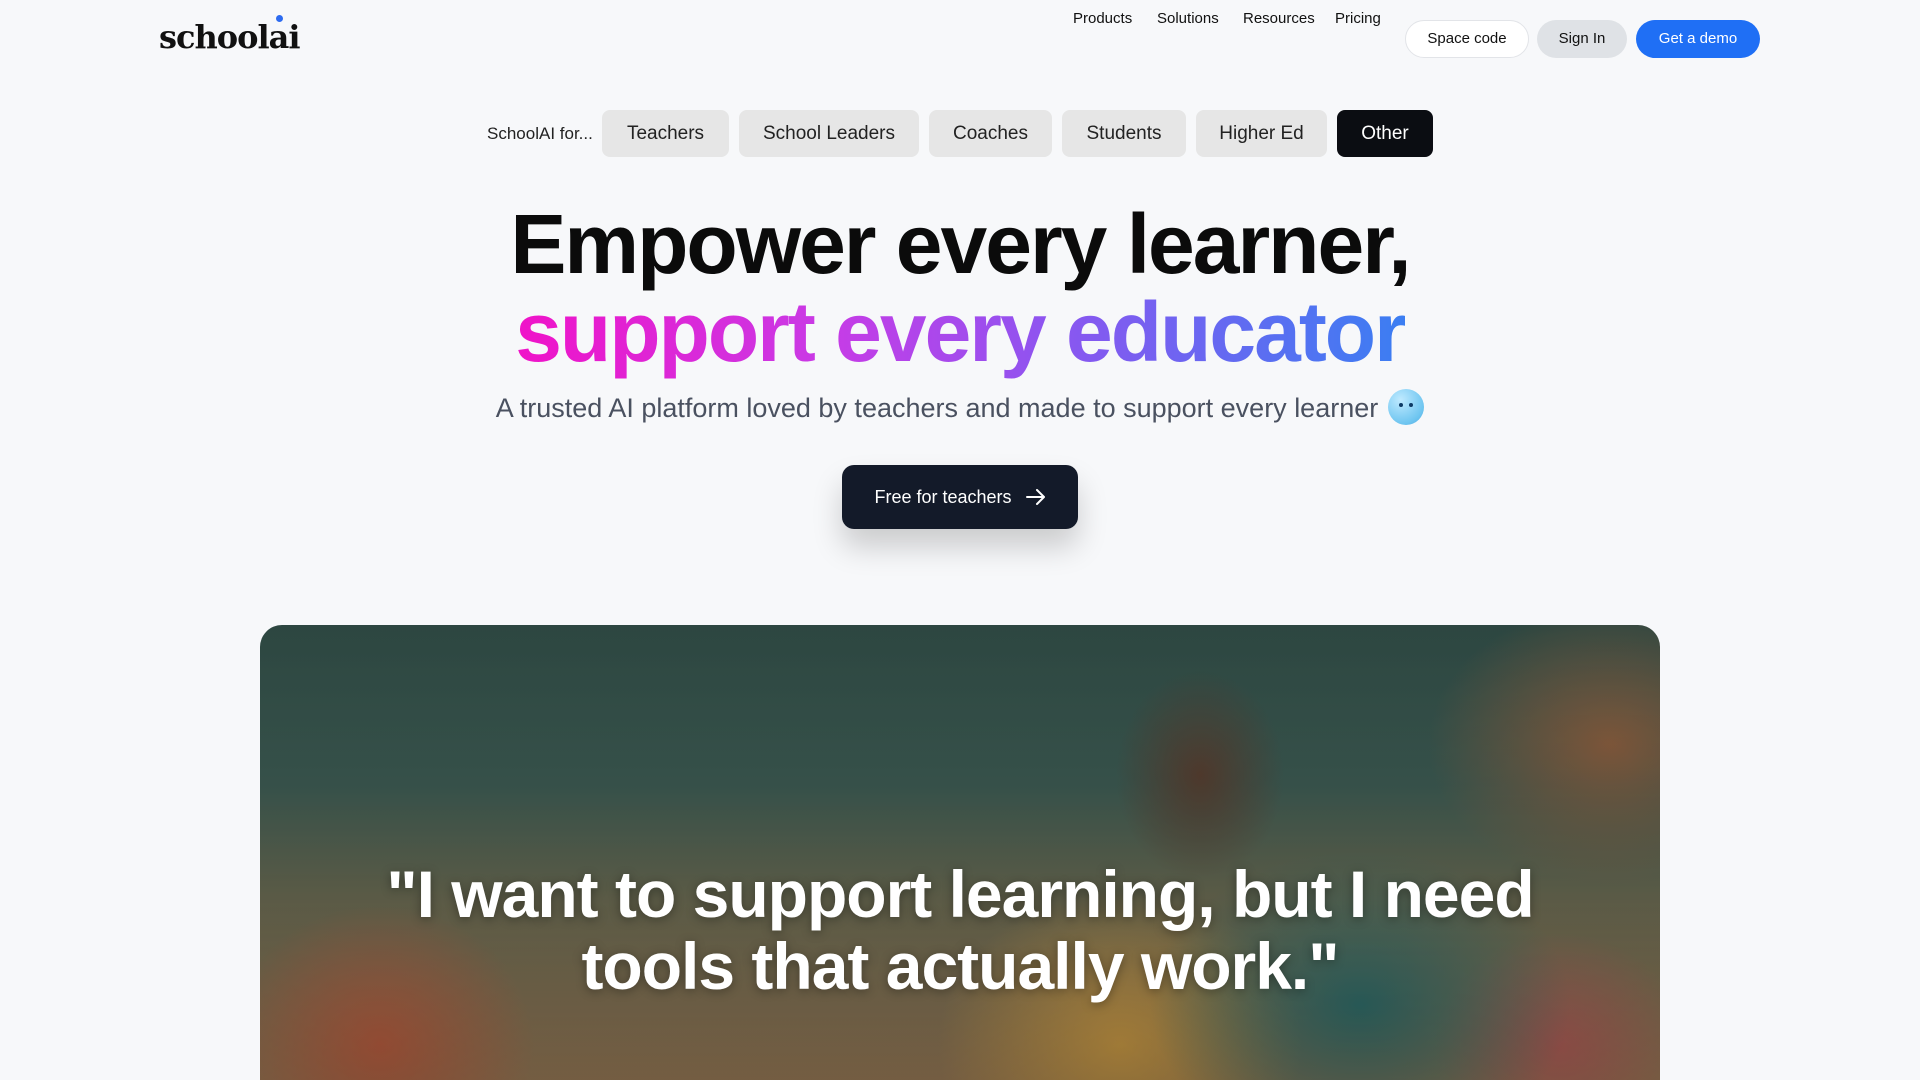  I want to click on logo-wordmark: school, so click(214, 37).